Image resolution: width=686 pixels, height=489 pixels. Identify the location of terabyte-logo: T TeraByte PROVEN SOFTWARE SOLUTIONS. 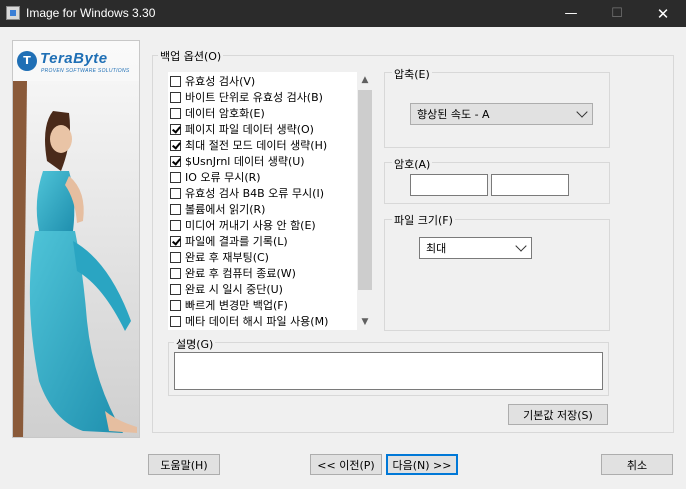
(77, 62).